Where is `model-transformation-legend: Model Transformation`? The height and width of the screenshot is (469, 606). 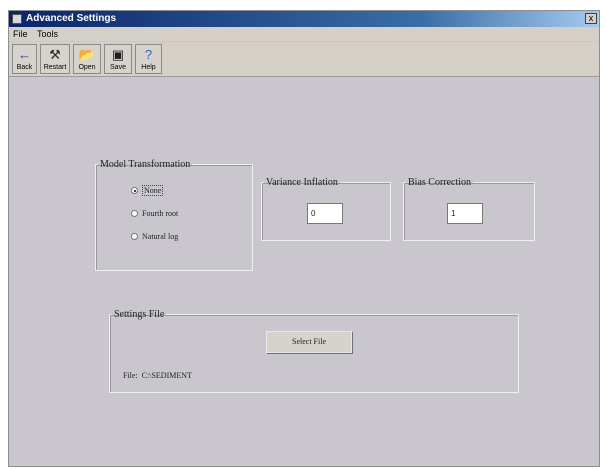
model-transformation-legend: Model Transformation is located at coordinates (145, 164).